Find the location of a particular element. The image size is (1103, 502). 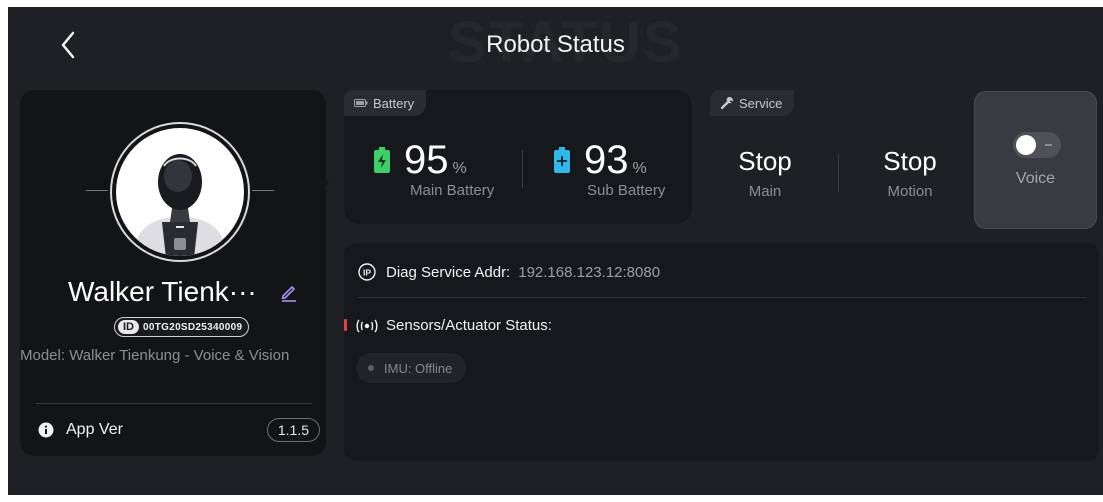

sensors-status-row: Sensors/Actuator Status: is located at coordinates (454, 325).